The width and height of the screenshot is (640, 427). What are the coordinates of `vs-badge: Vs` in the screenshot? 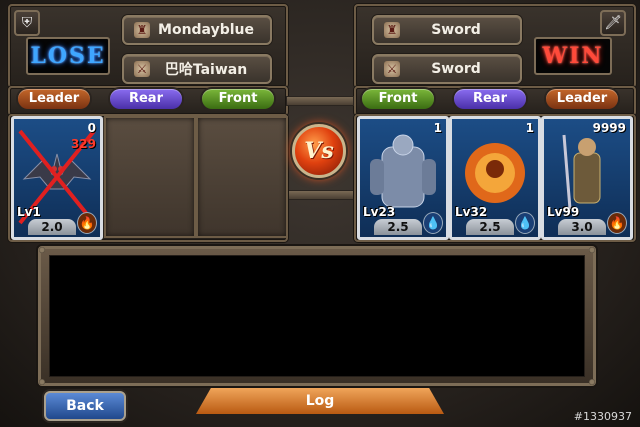 It's located at (319, 151).